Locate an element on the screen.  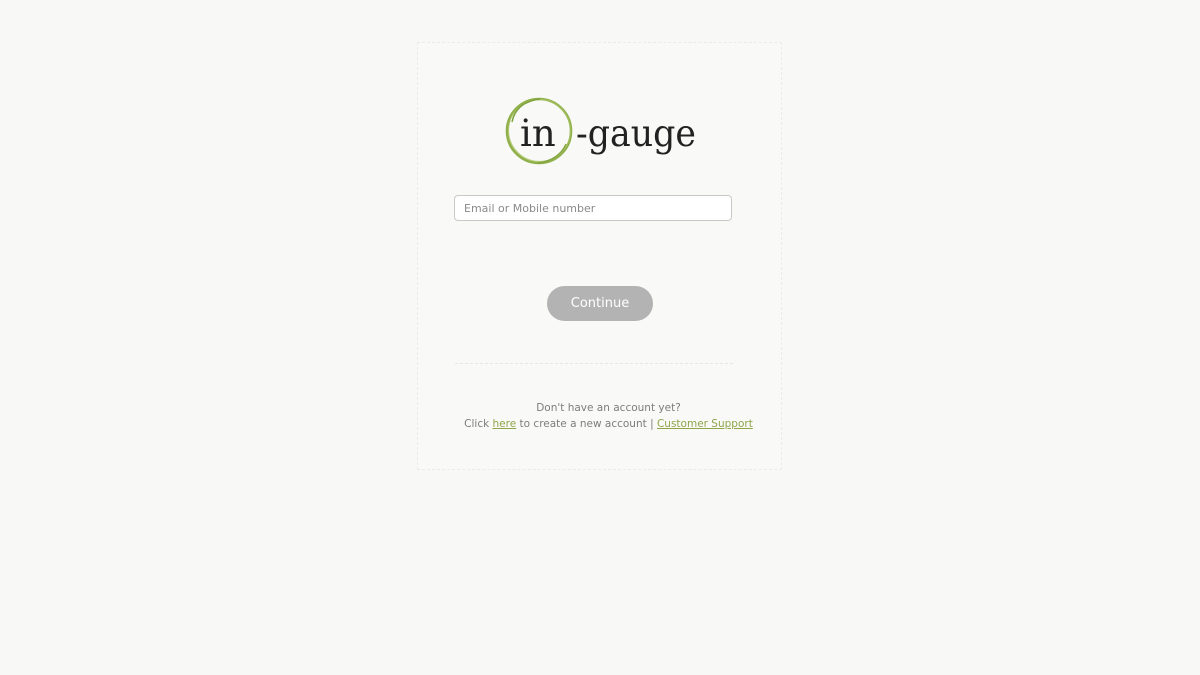
click-text: Click is located at coordinates (477, 424).